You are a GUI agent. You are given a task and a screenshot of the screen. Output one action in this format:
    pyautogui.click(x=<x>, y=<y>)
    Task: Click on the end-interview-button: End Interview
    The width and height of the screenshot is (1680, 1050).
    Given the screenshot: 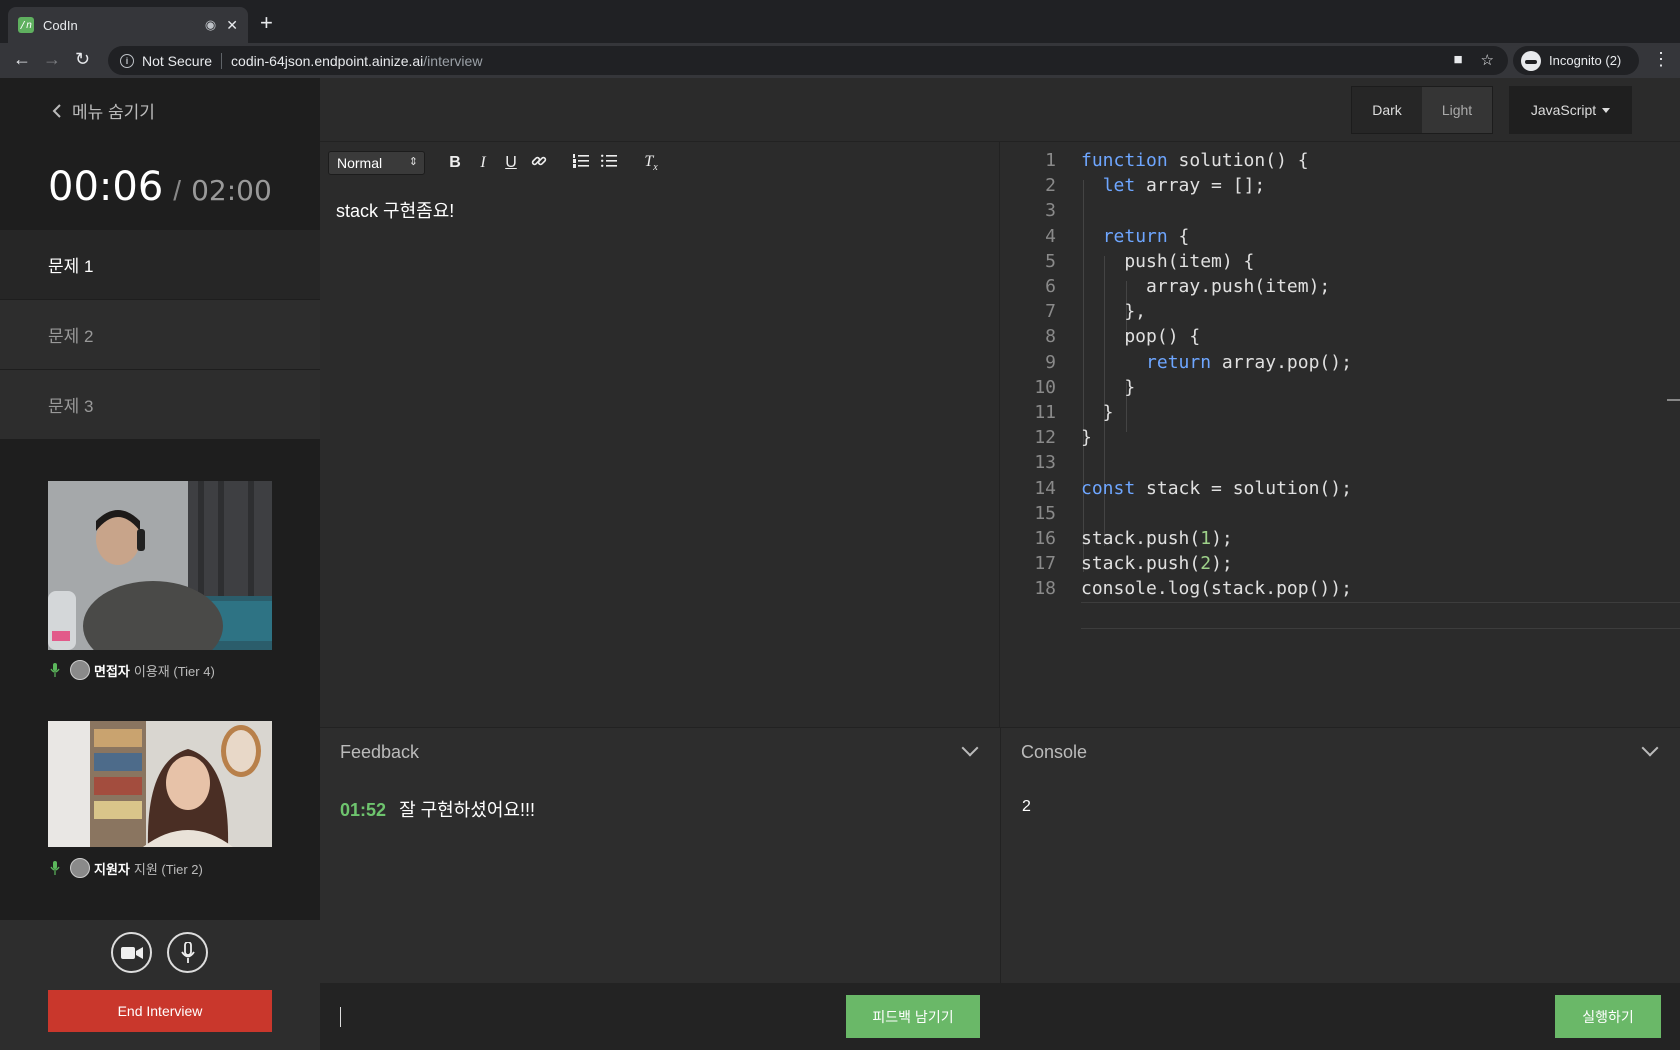 What is the action you would take?
    pyautogui.click(x=160, y=1011)
    